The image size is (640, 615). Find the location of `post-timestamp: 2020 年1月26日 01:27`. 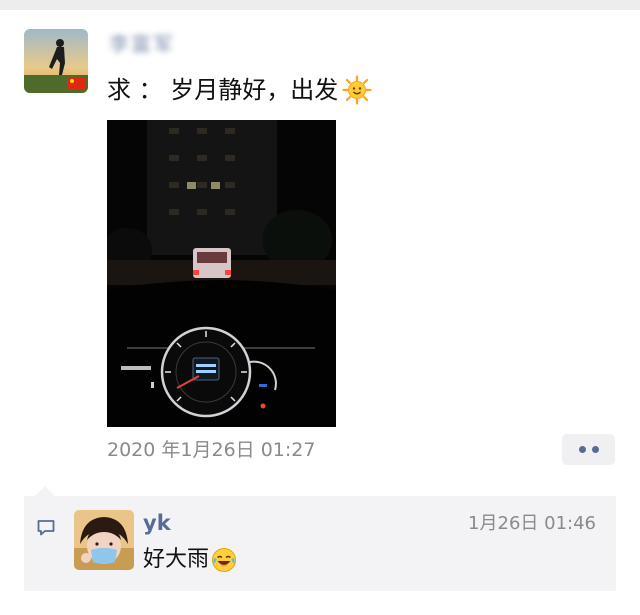

post-timestamp: 2020 年1月26日 01:27 is located at coordinates (211, 450).